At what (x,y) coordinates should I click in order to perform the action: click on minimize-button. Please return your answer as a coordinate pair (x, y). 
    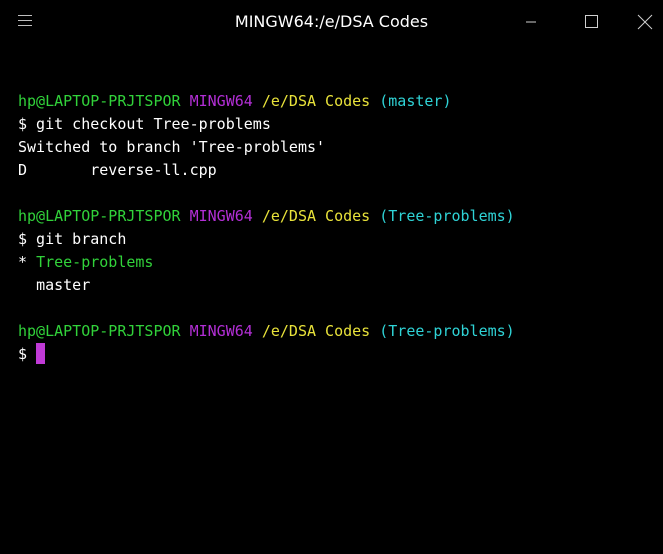
    Looking at the image, I should click on (531, 22).